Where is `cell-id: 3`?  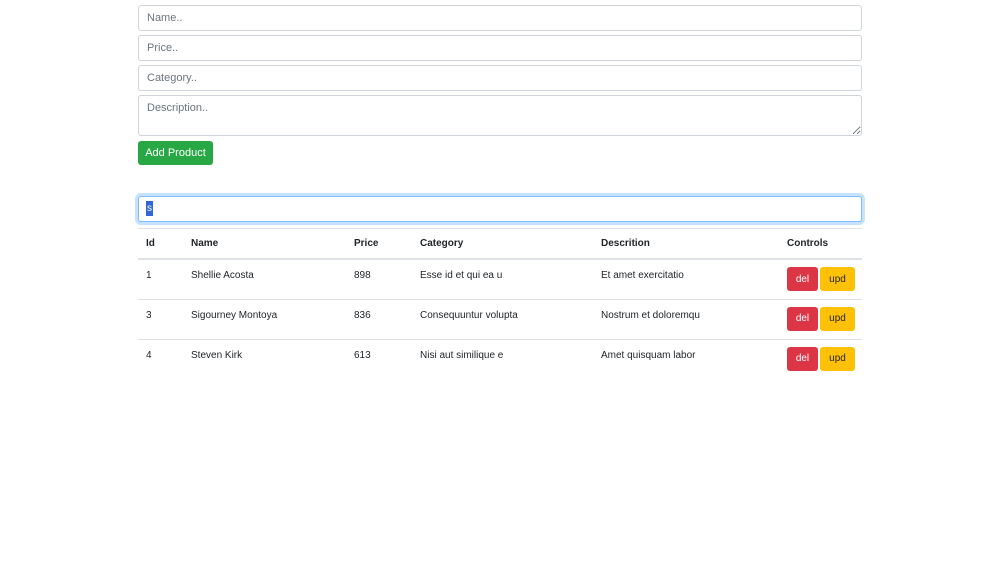 cell-id: 3 is located at coordinates (160, 318).